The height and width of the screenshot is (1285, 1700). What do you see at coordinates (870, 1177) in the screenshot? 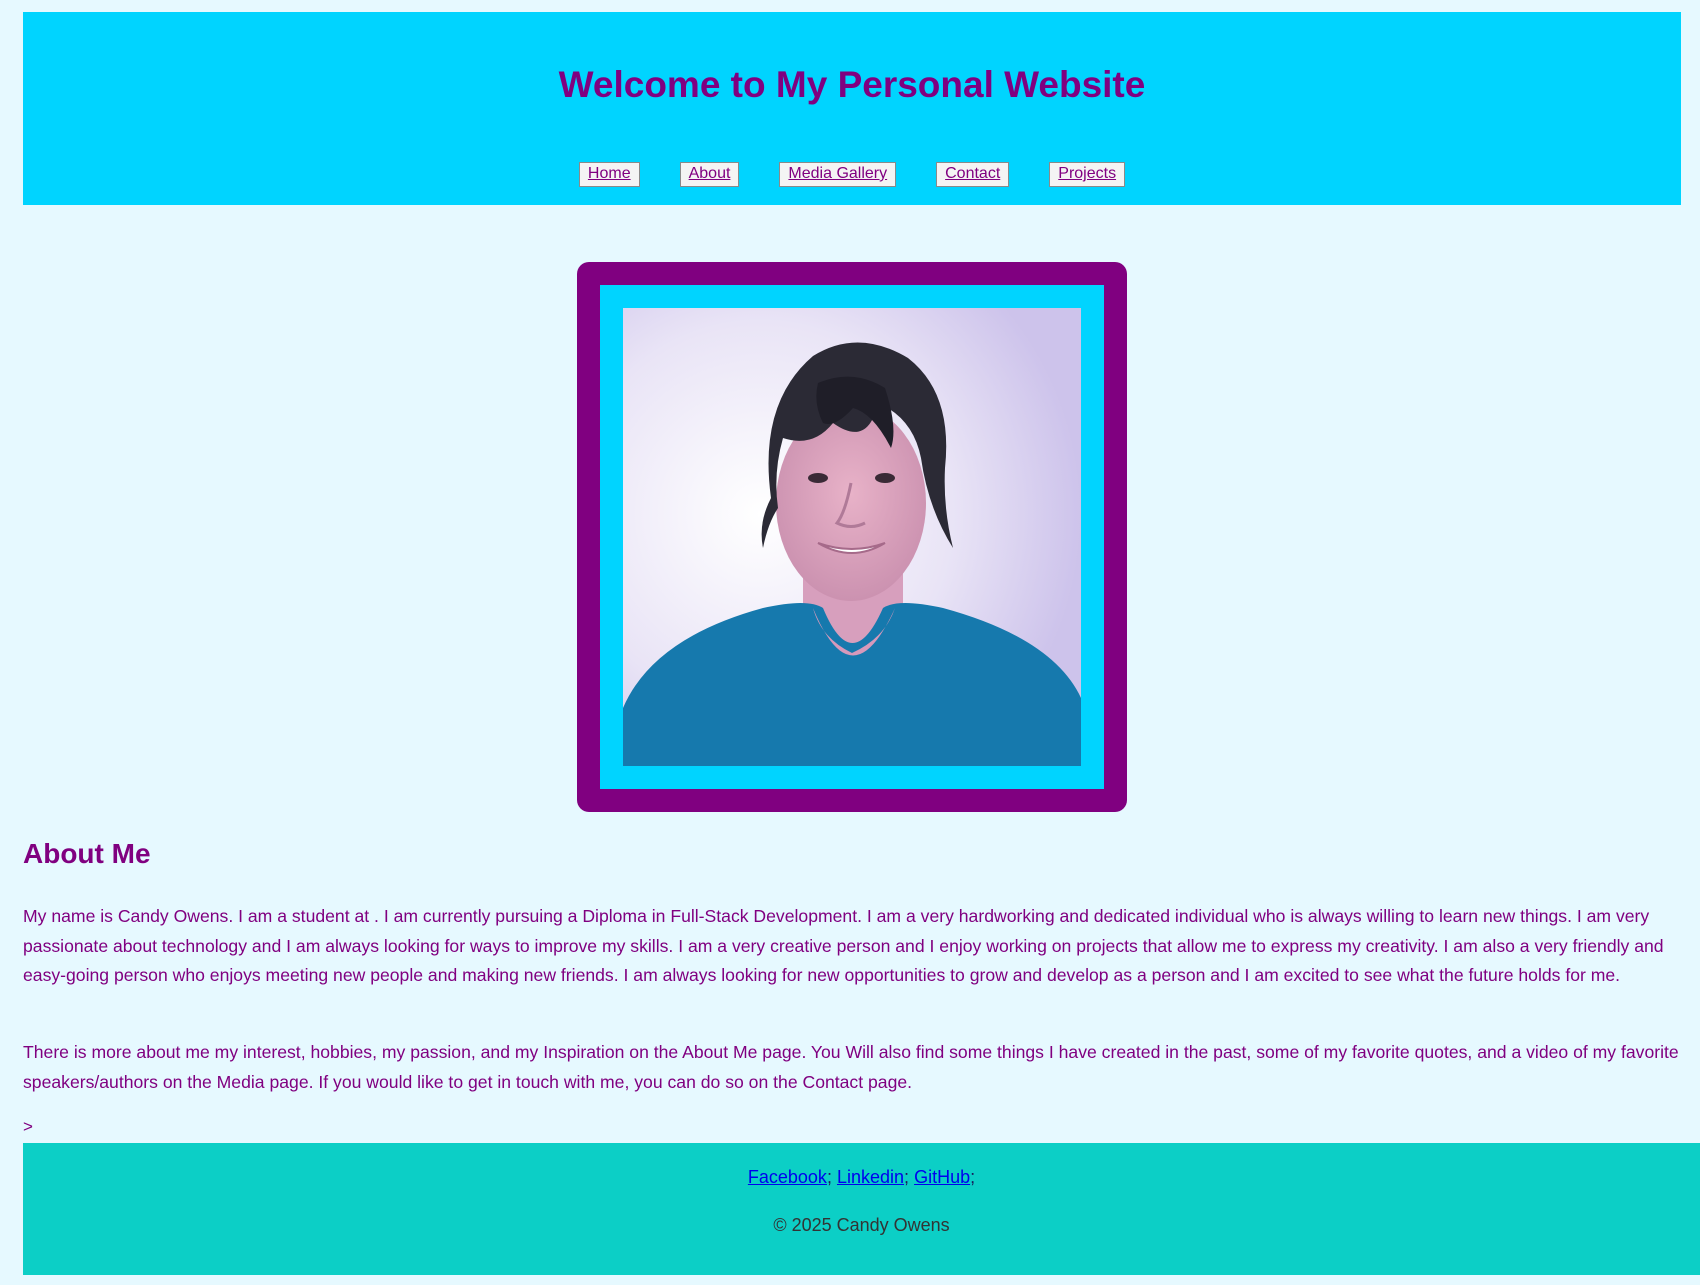
I see `linkedin-link: Linkedin` at bounding box center [870, 1177].